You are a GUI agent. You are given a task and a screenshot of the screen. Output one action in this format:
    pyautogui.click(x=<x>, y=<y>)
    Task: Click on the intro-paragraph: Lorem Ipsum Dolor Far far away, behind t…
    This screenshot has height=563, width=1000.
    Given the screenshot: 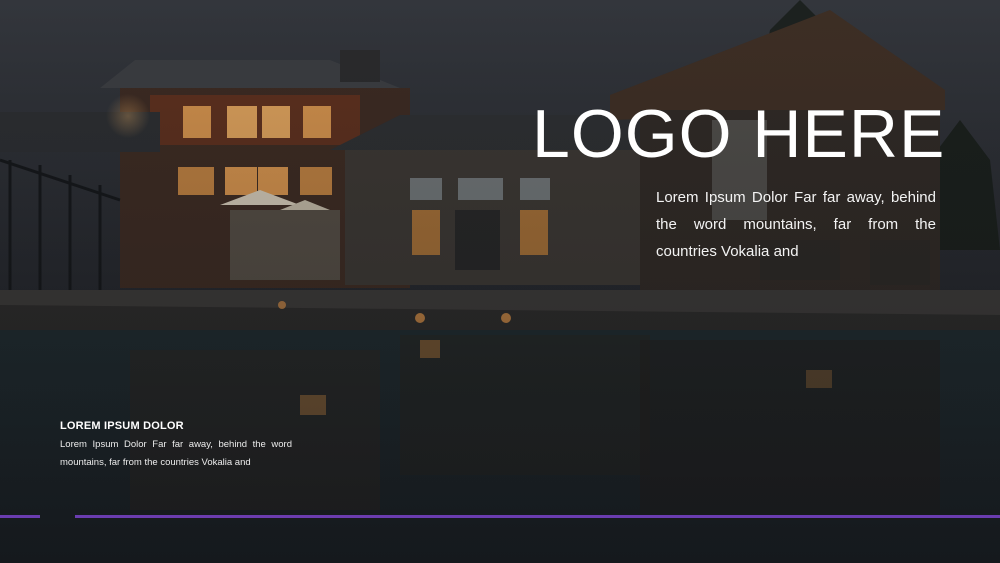 What is the action you would take?
    pyautogui.click(x=796, y=224)
    